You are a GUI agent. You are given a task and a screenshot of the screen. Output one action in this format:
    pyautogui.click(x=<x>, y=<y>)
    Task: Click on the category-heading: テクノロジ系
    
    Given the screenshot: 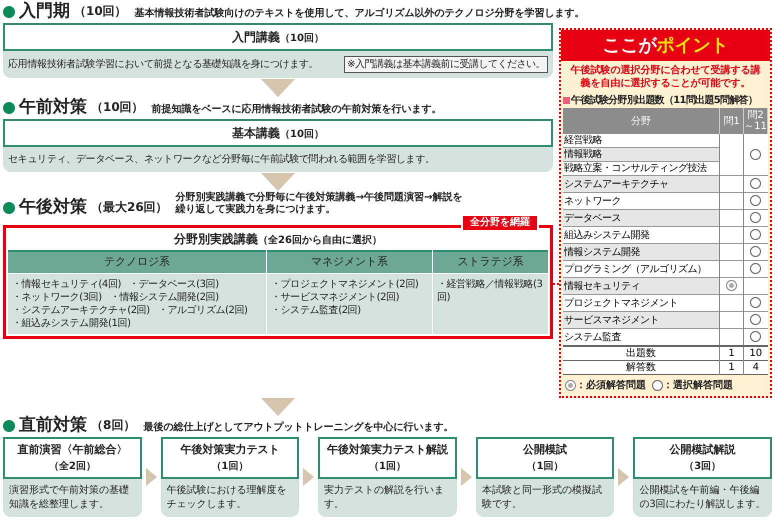 What is the action you would take?
    pyautogui.click(x=137, y=261)
    